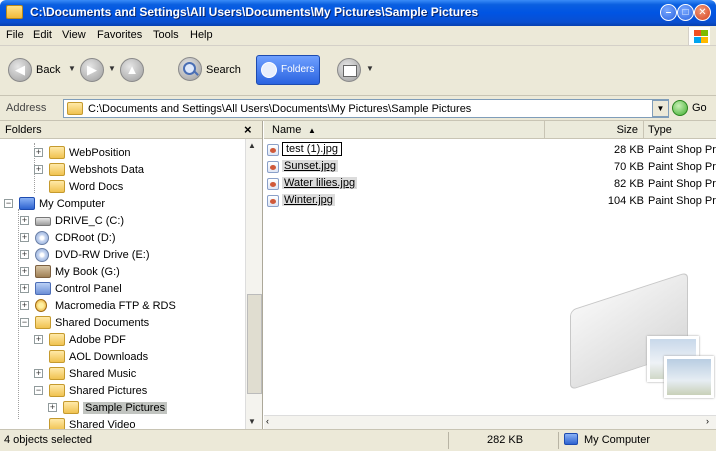 The image size is (716, 451). I want to click on file-name: Winter.jpg, so click(308, 200).